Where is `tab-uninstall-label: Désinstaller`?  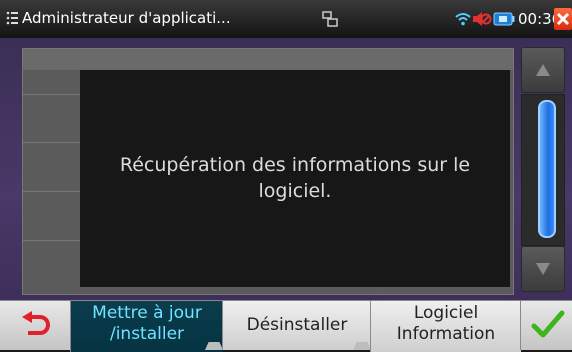
tab-uninstall-label: Désinstaller is located at coordinates (297, 325).